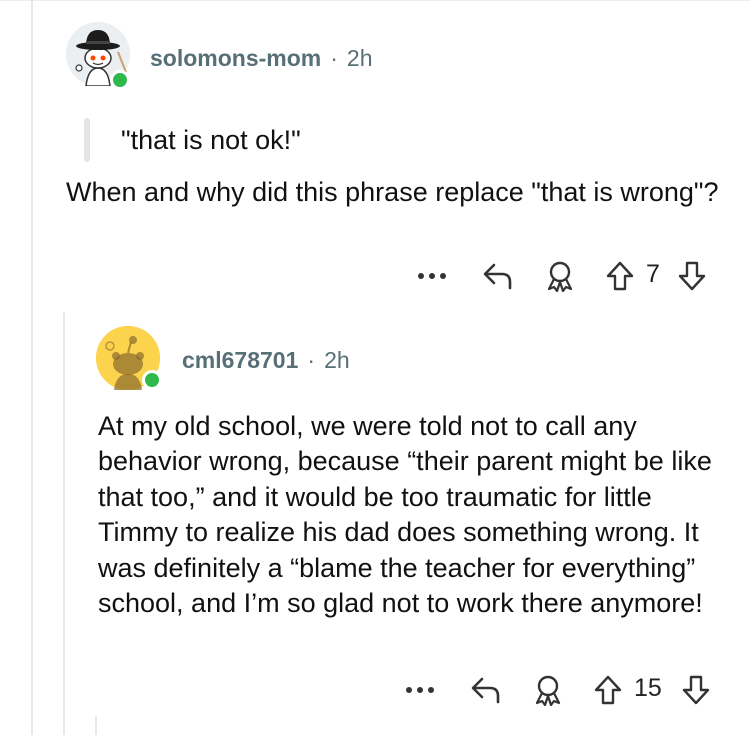  I want to click on top-divider, so click(375, 0).